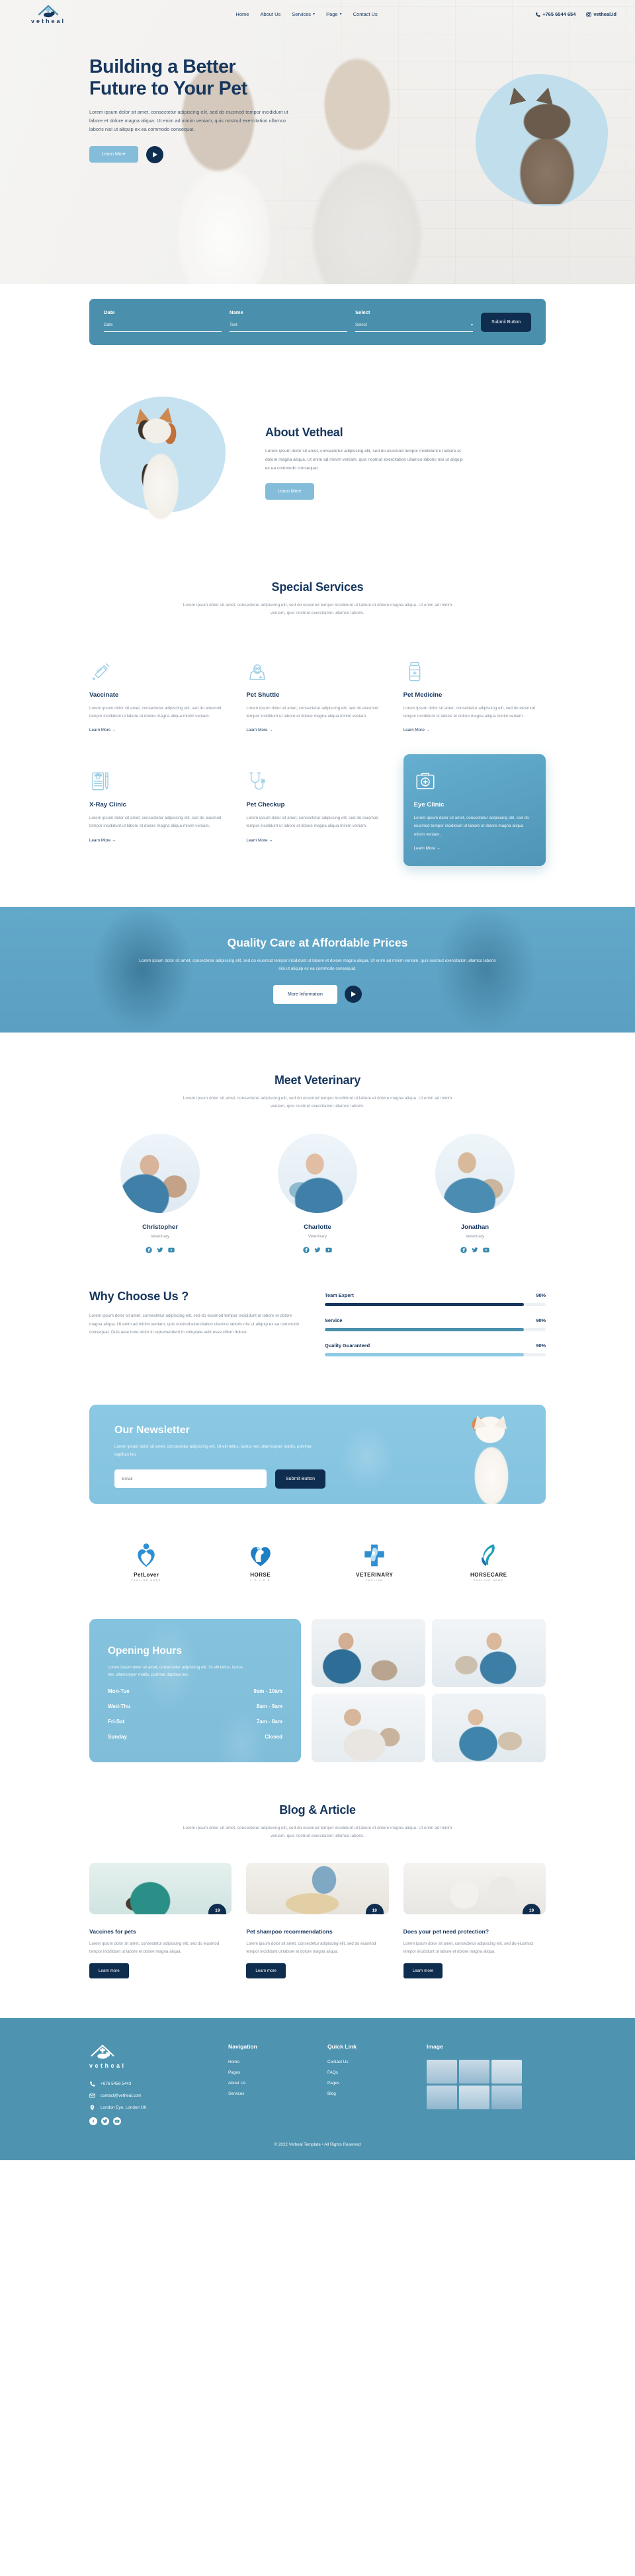 This screenshot has width=635, height=2576. I want to click on booking-date-placeholder: Date, so click(108, 325).